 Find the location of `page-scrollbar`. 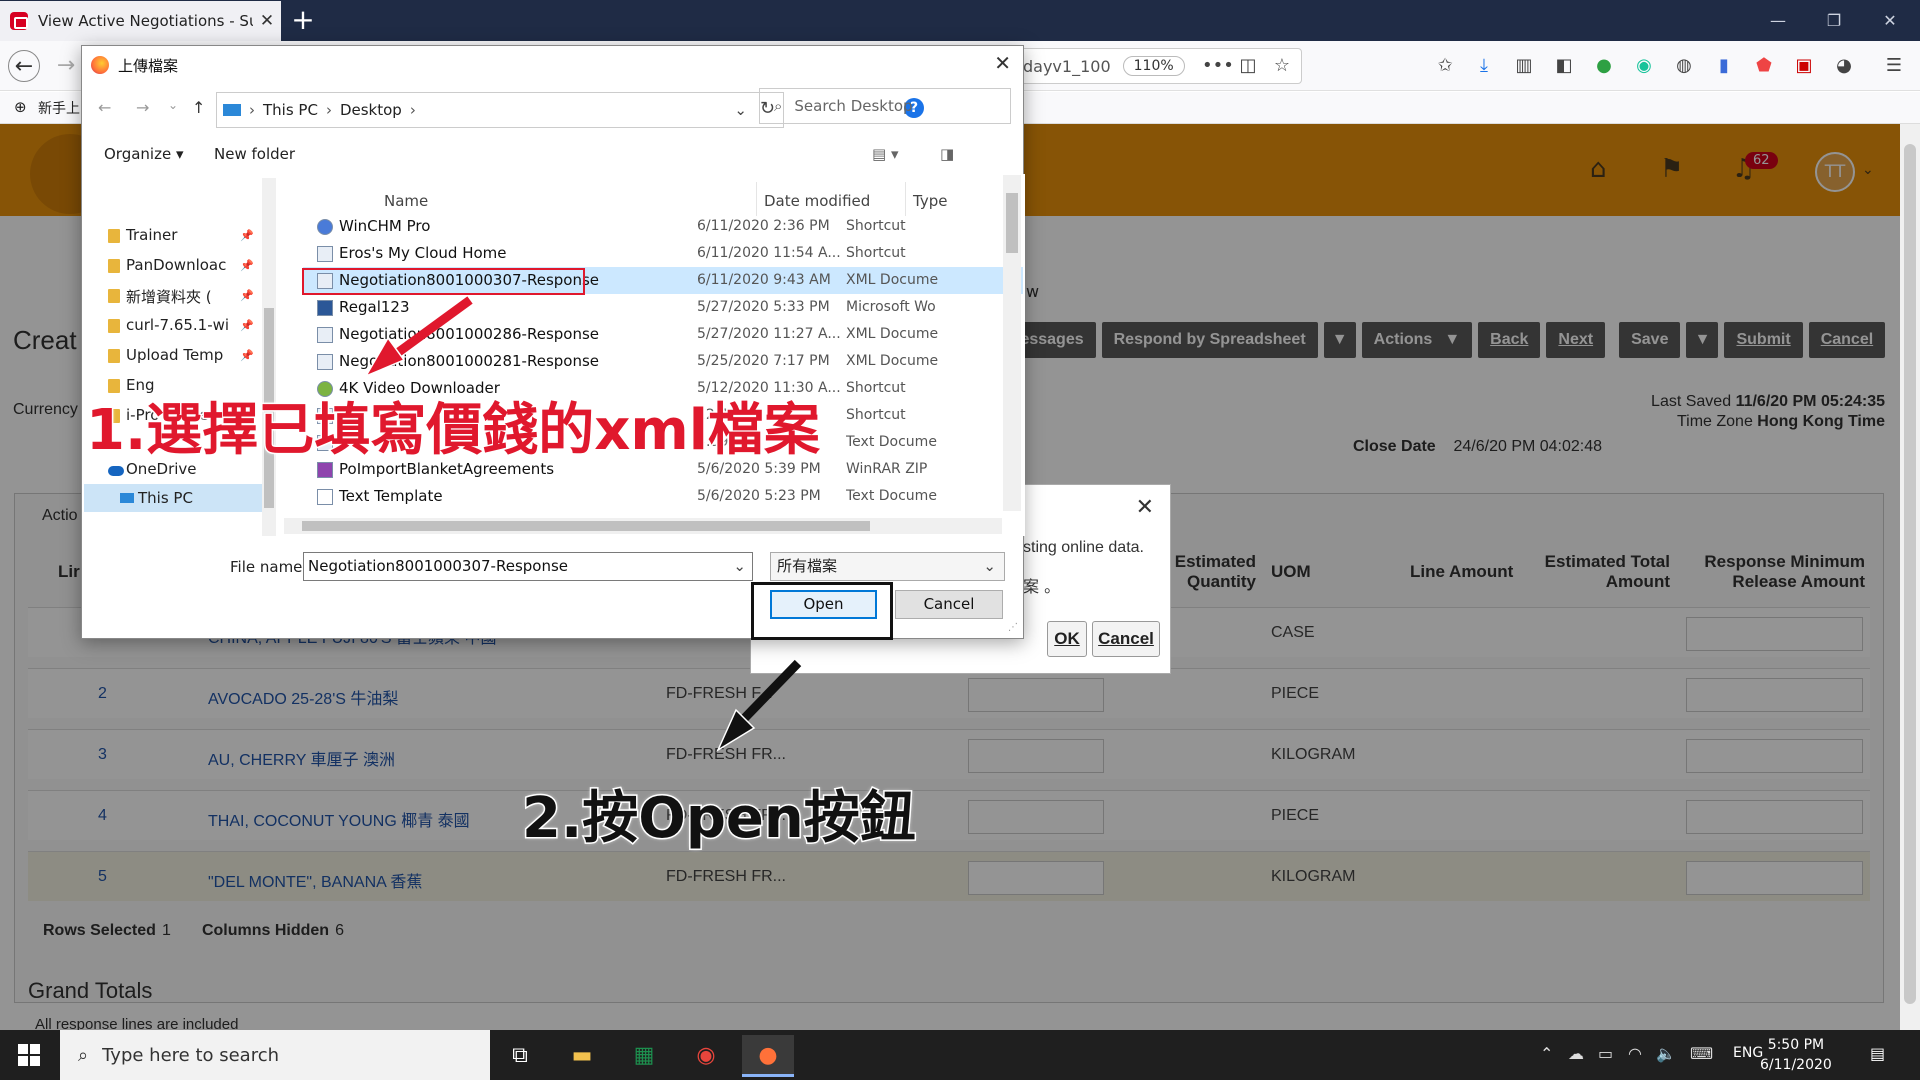

page-scrollbar is located at coordinates (1910, 577).